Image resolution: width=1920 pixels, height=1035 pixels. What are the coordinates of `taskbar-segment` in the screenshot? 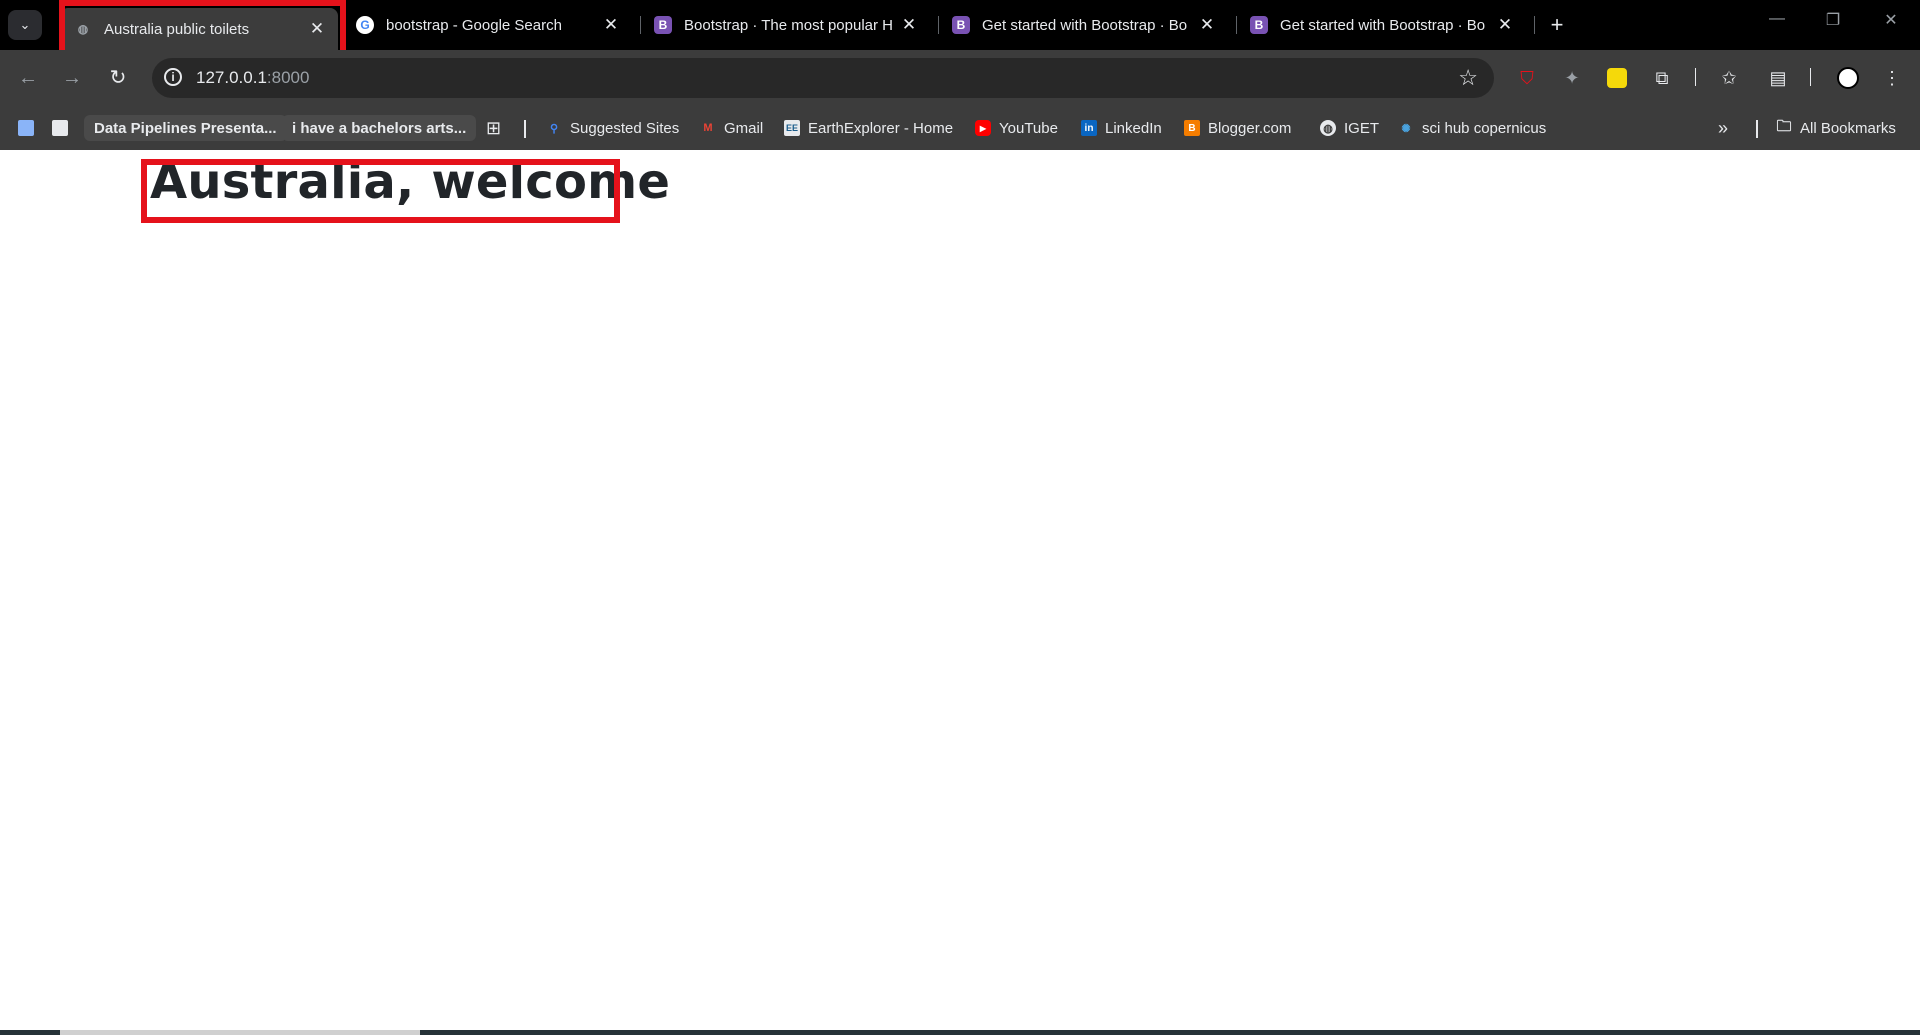 It's located at (240, 1032).